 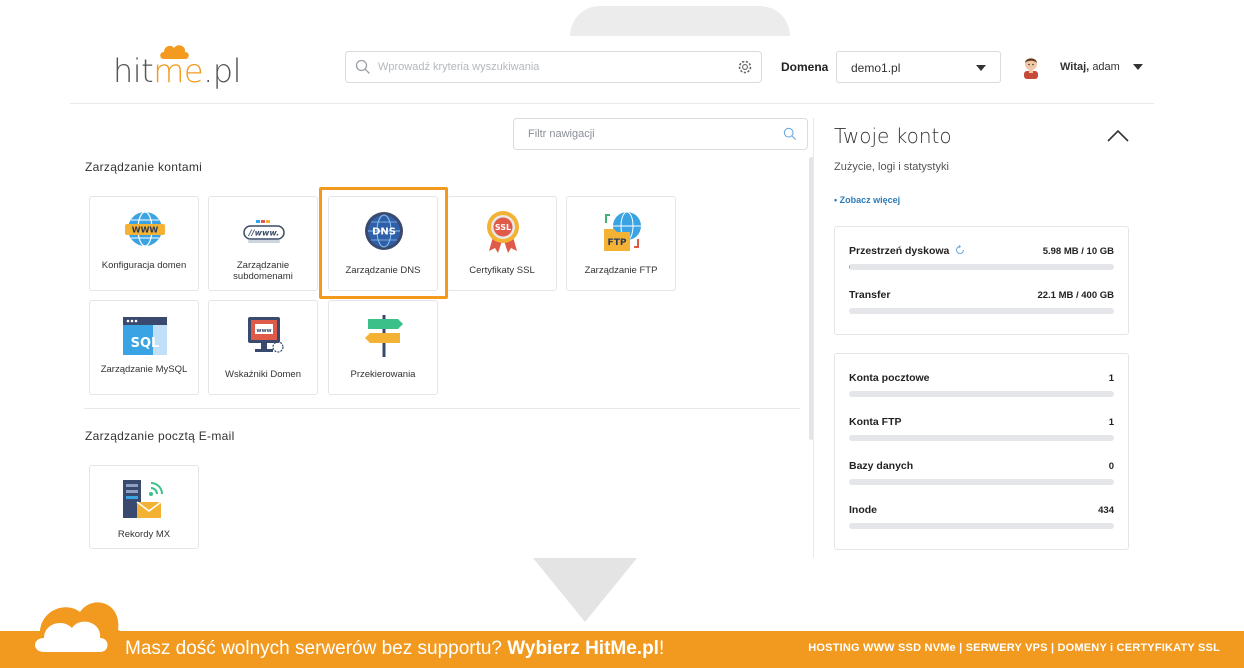 What do you see at coordinates (383, 374) in the screenshot?
I see `tile-label: Przekierowania` at bounding box center [383, 374].